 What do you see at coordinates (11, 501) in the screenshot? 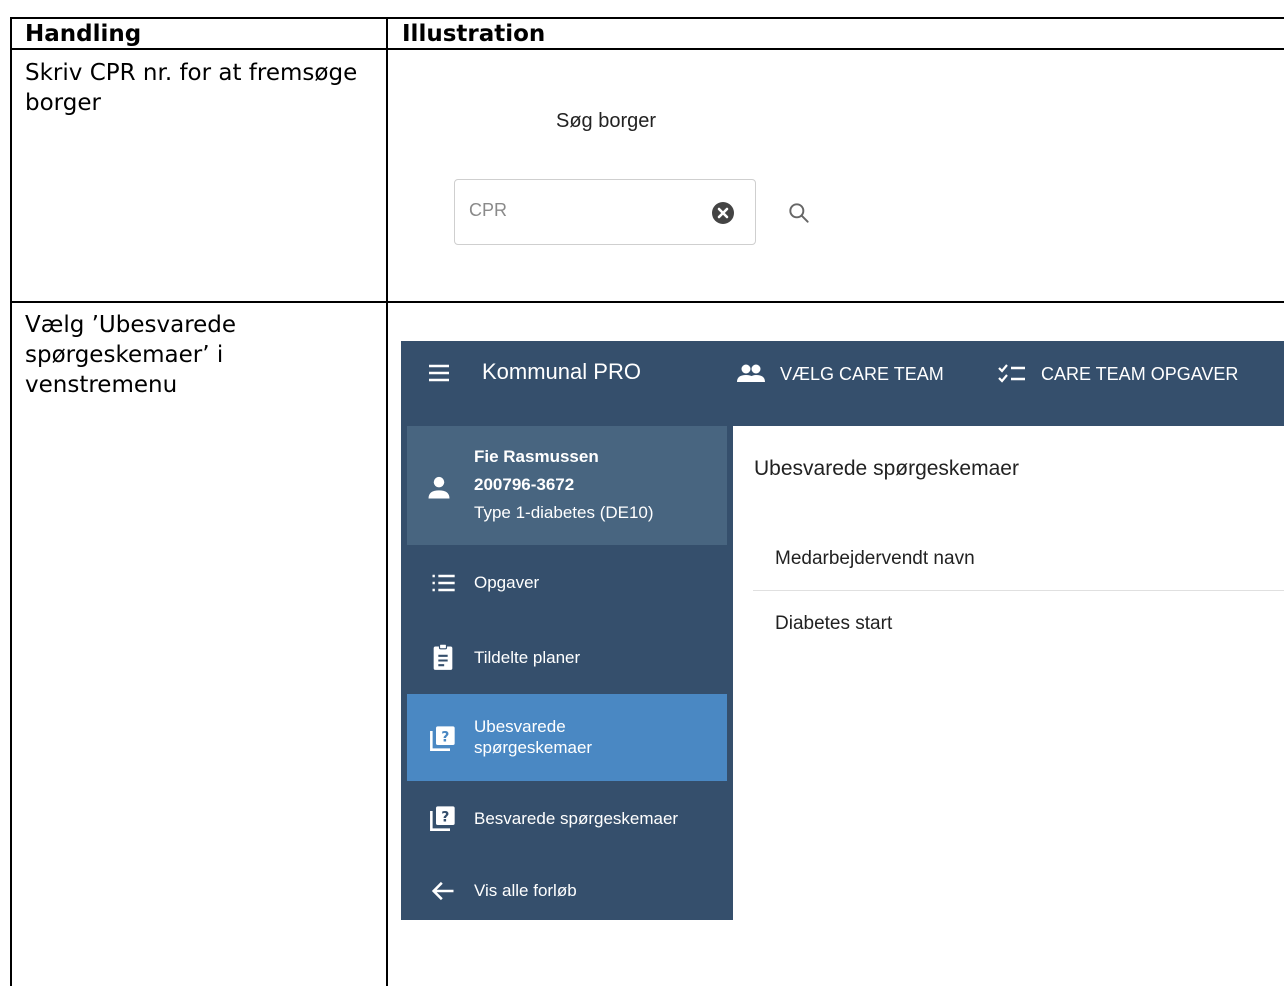
I see `table-left-border` at bounding box center [11, 501].